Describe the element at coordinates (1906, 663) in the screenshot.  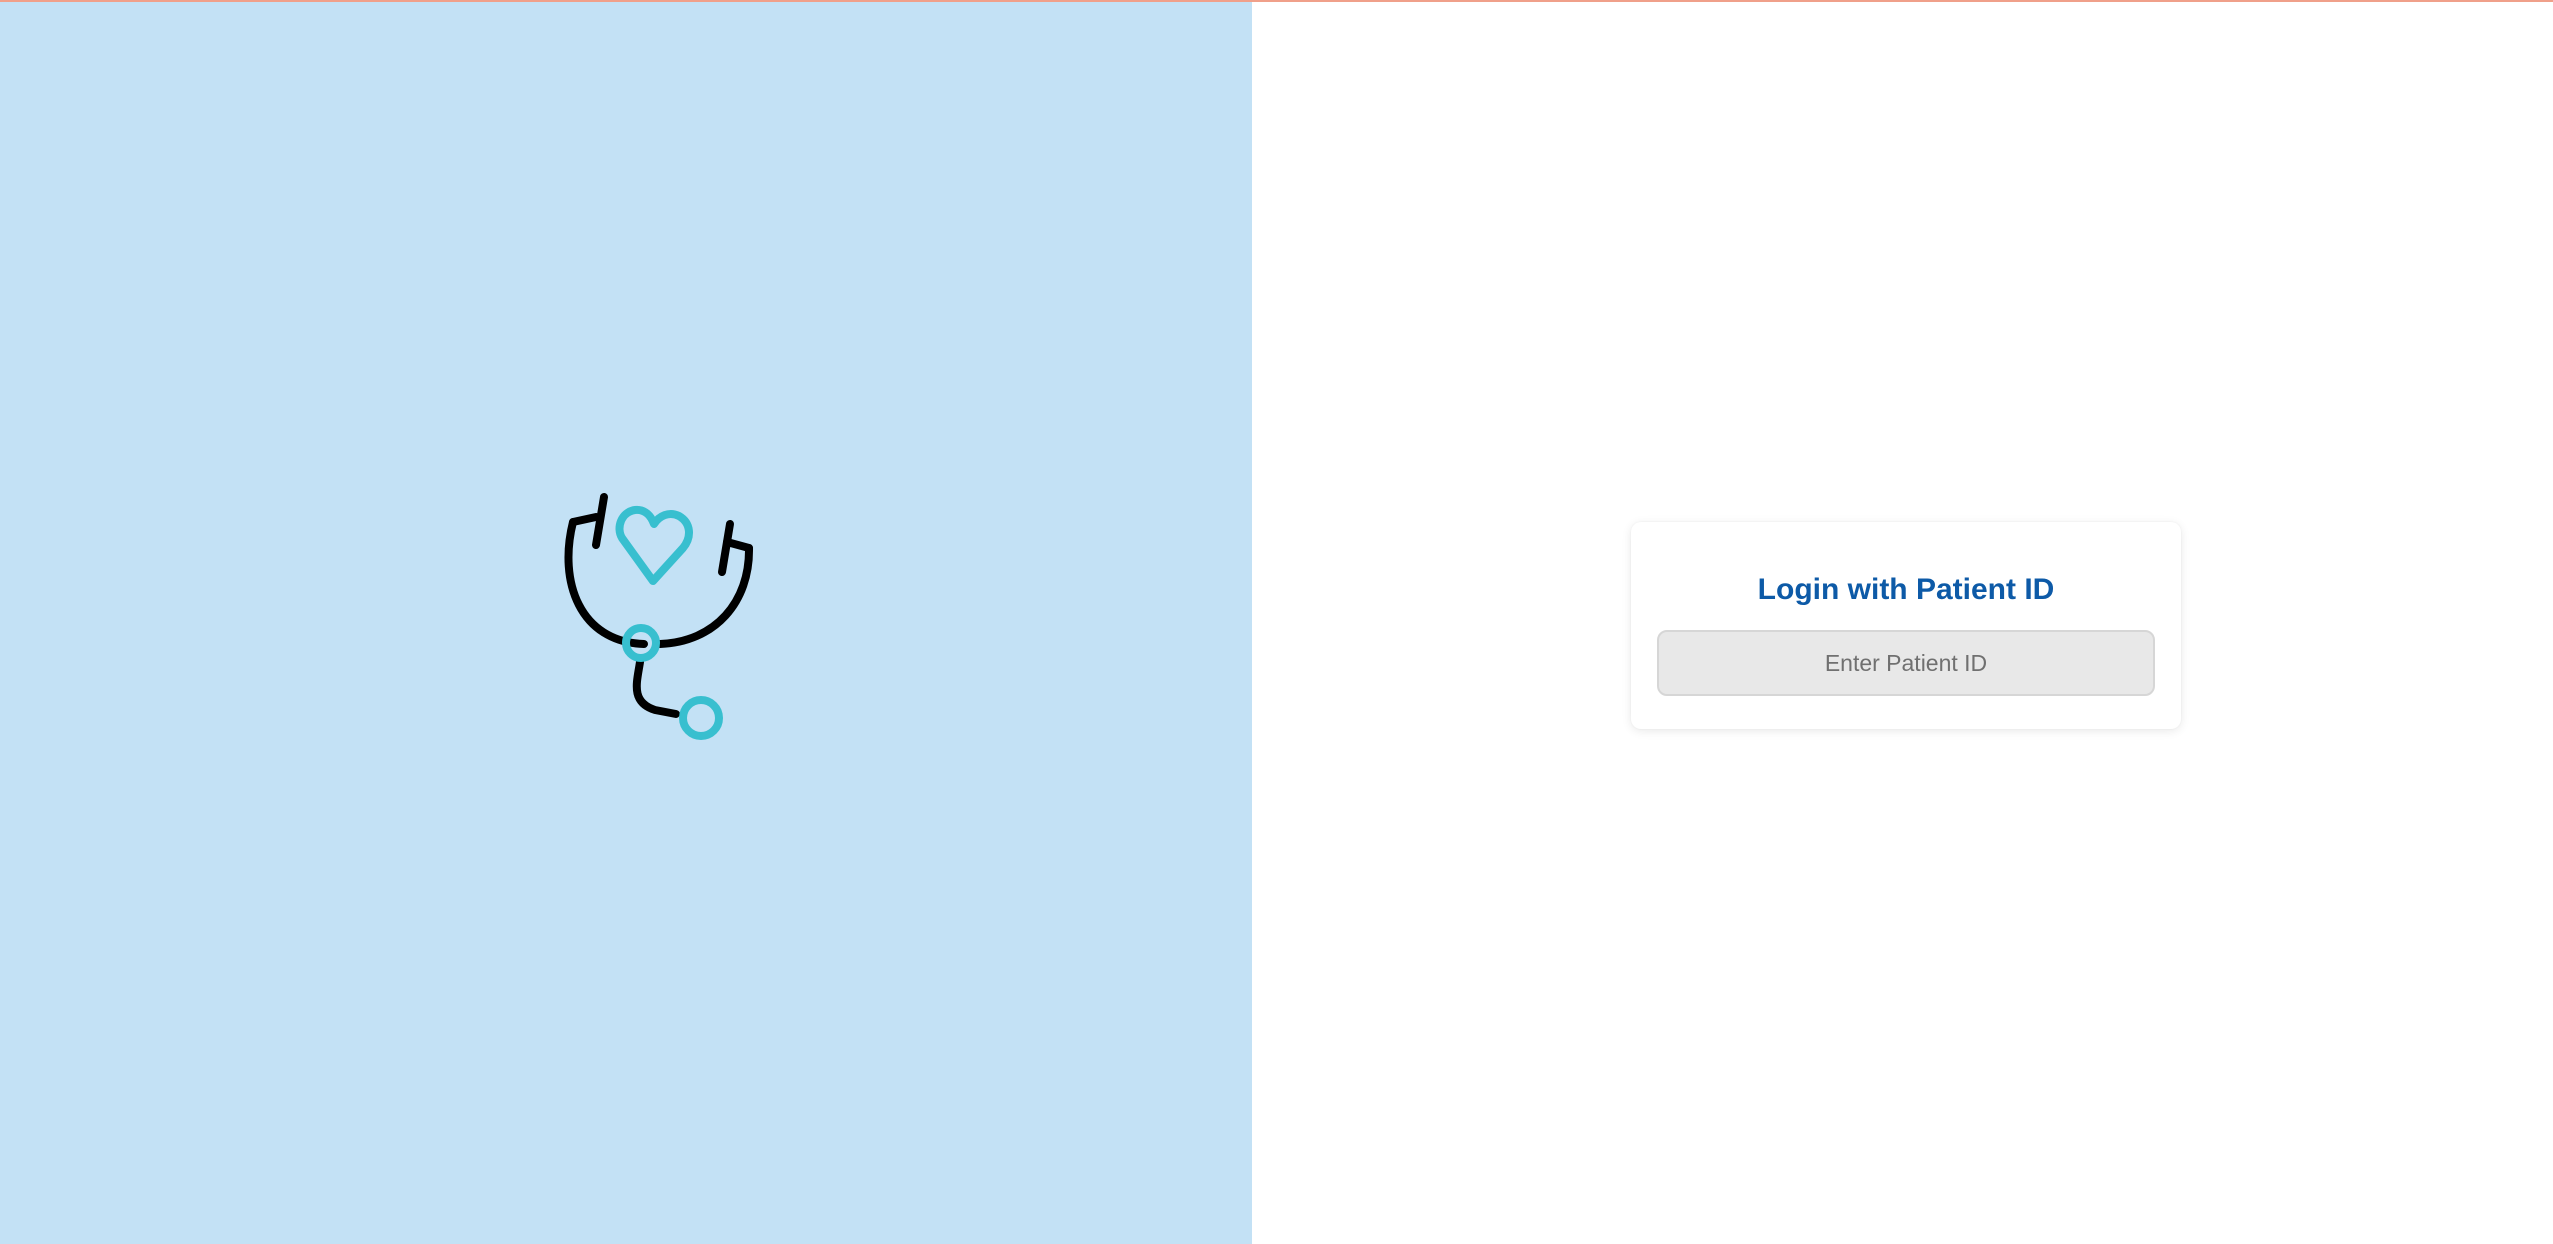
I see `patient-id-input` at that location.